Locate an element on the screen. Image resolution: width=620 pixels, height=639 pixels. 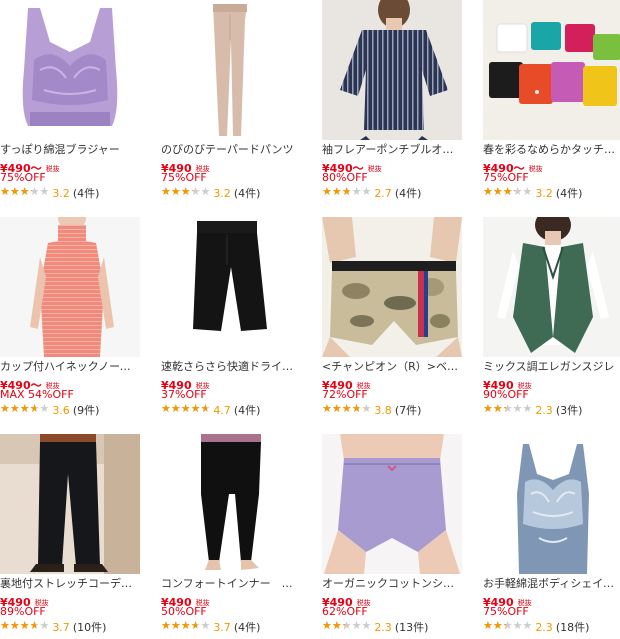
discount-label: 89%OFF is located at coordinates (23, 611).